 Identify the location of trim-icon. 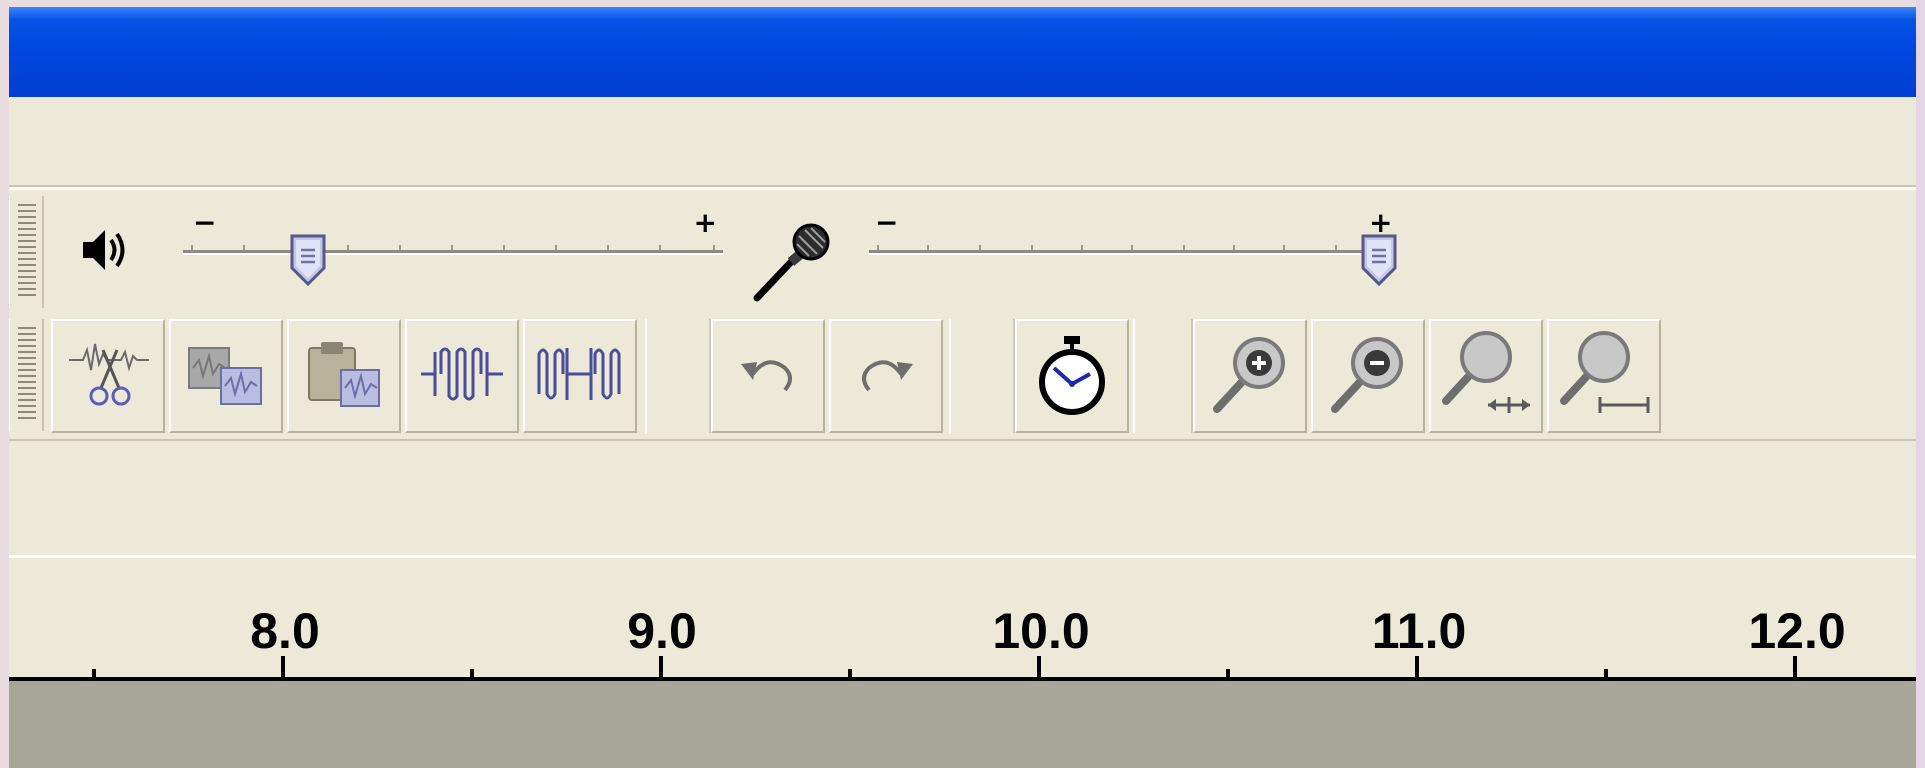
(108, 376).